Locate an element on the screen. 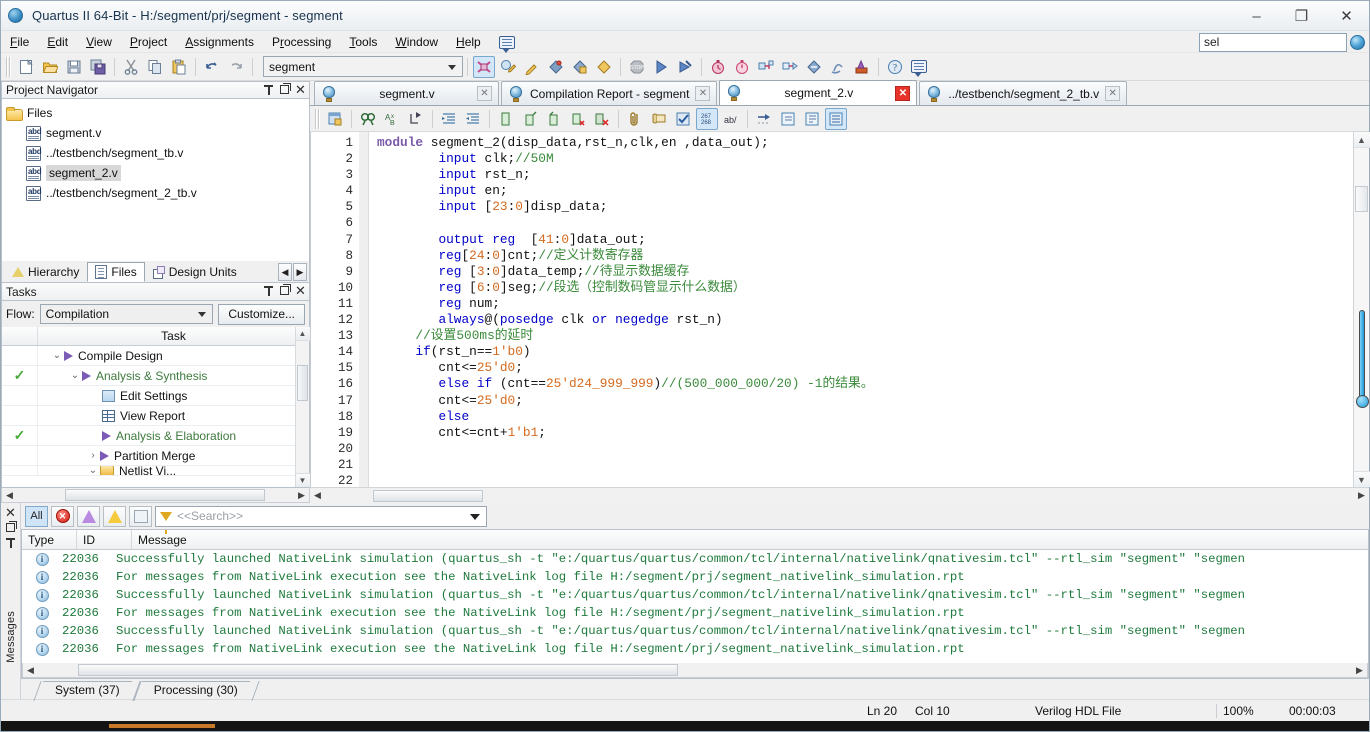 The height and width of the screenshot is (732, 1370). close-button: ✕ is located at coordinates (1346, 16).